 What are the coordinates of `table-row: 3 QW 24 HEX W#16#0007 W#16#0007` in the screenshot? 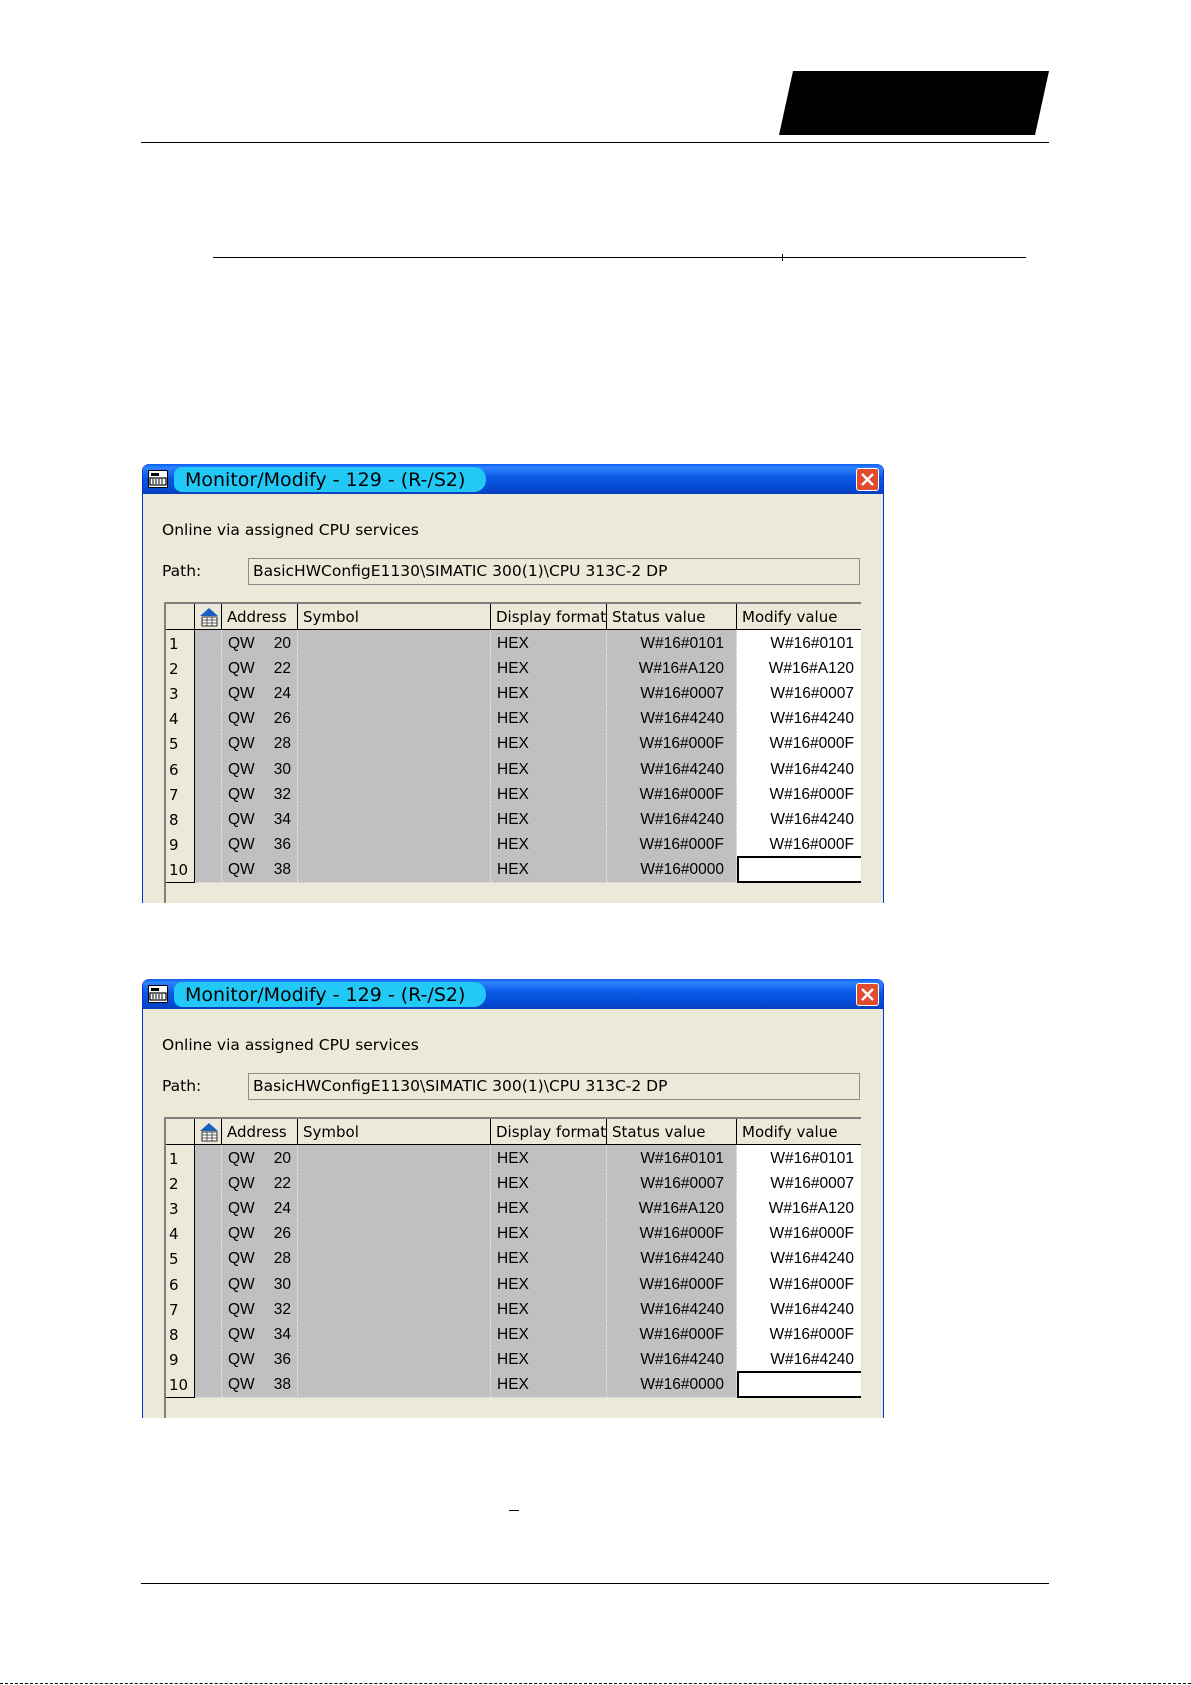 It's located at (513, 694).